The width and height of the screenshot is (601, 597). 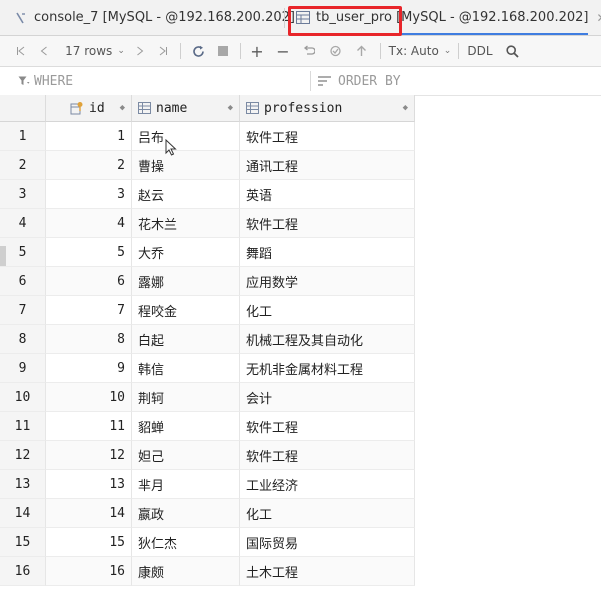 What do you see at coordinates (23, 339) in the screenshot?
I see `row-number: 8` at bounding box center [23, 339].